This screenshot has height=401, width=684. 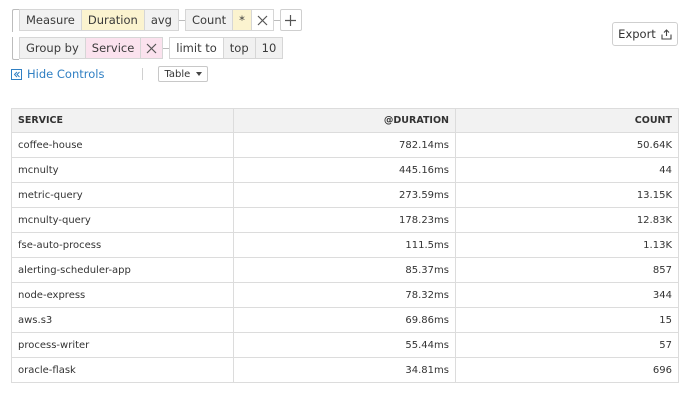 I want to click on count-cell: 344, so click(x=567, y=295).